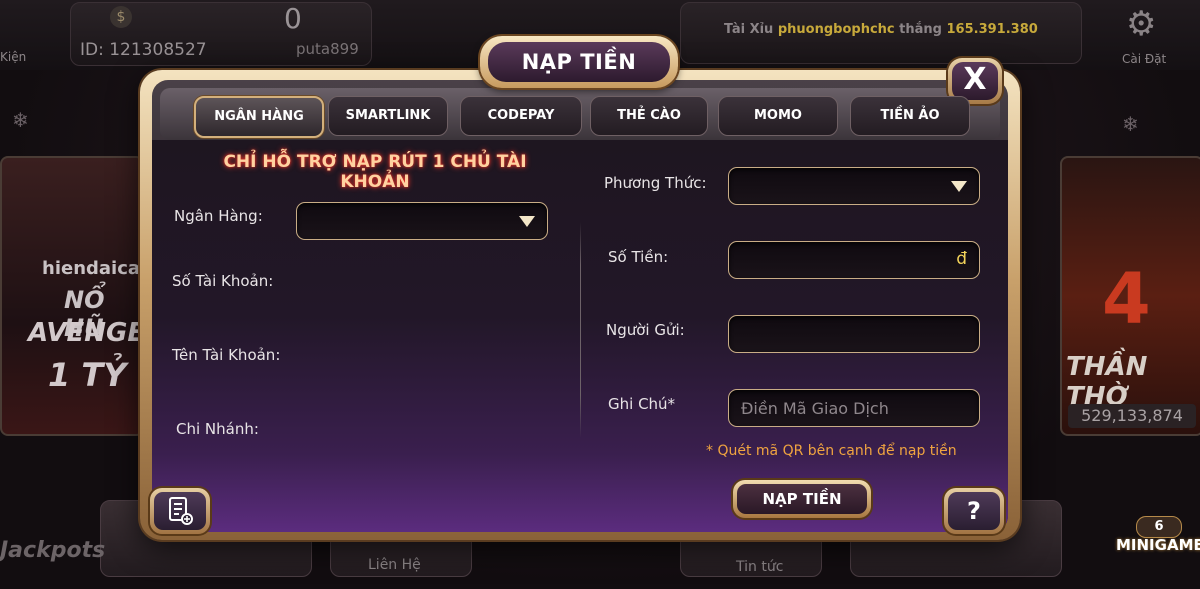 Image resolution: width=1200 pixels, height=589 pixels. I want to click on method-label: Phương Thức:, so click(655, 183).